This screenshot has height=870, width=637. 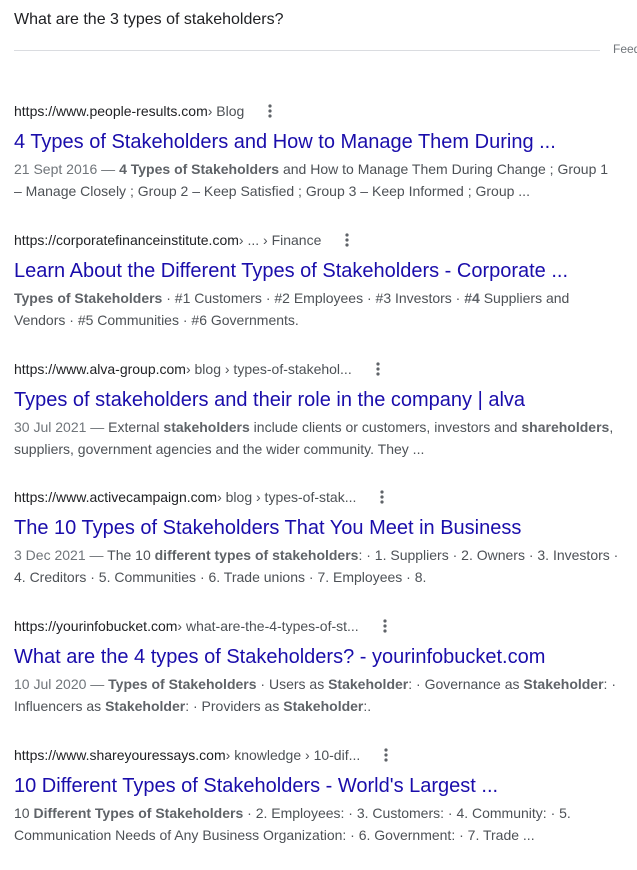 I want to click on snippet-highlight: shareholders, so click(x=565, y=427).